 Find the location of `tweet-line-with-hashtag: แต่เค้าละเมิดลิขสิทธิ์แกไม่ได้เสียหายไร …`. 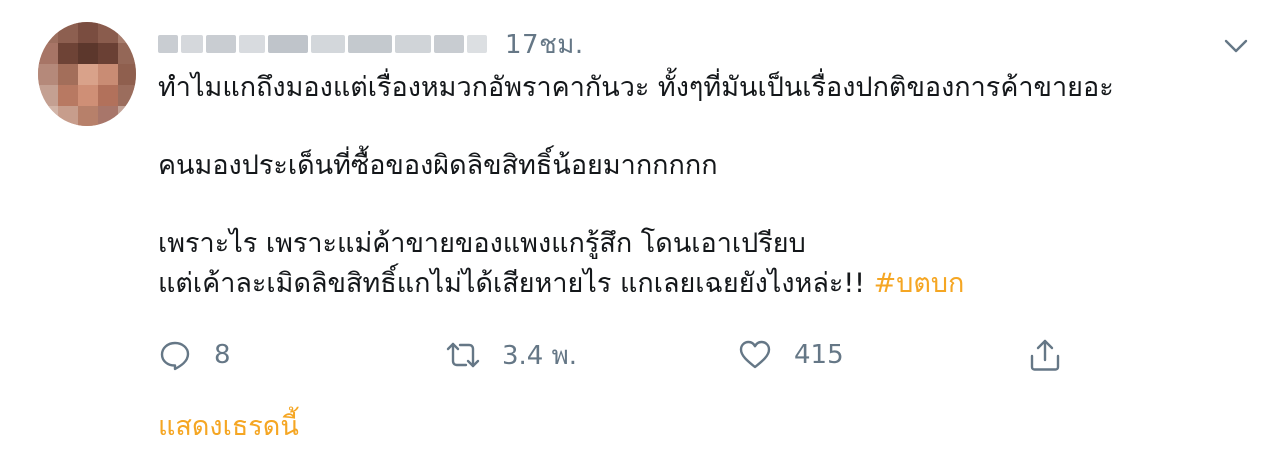

tweet-line-with-hashtag: แต่เค้าละเมิดลิขสิทธิ์แกไม่ได้เสียหายไร … is located at coordinates (708, 284).